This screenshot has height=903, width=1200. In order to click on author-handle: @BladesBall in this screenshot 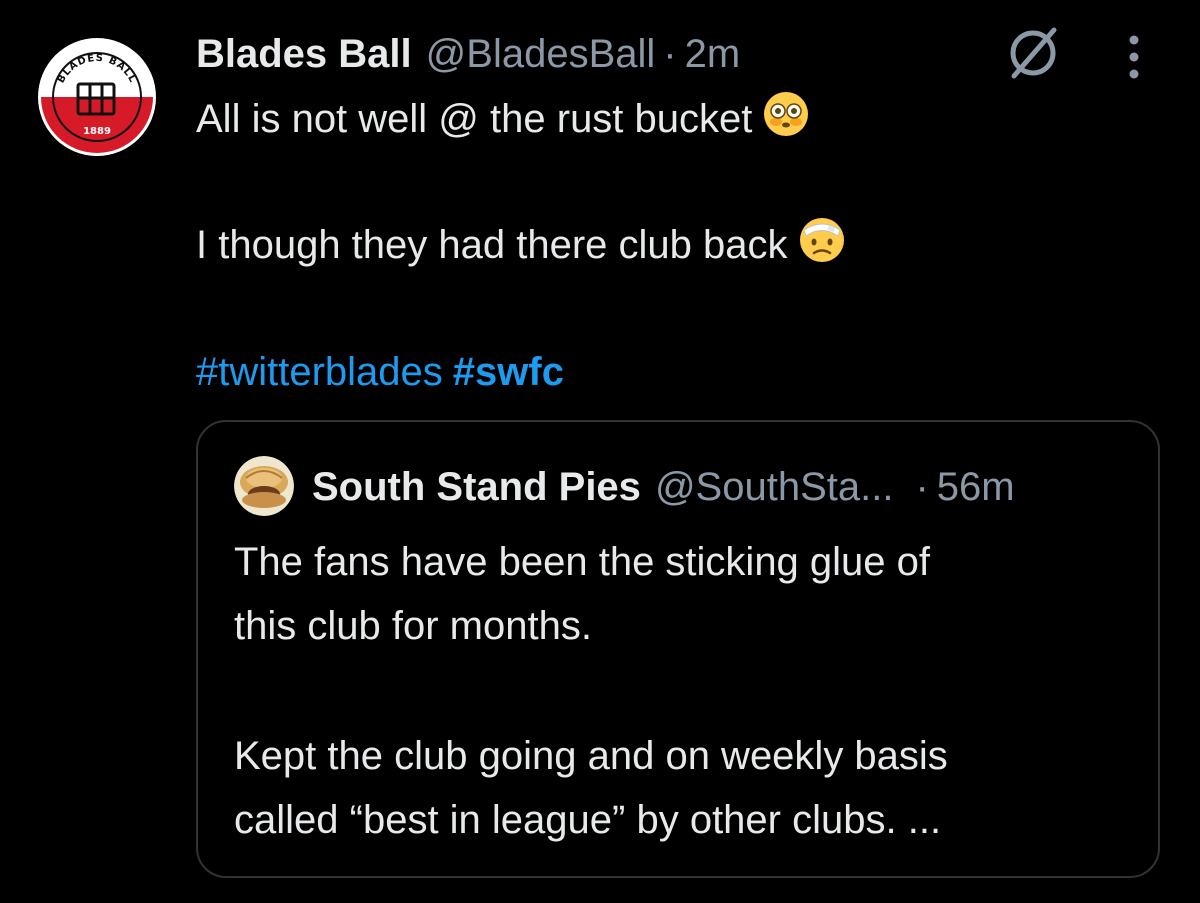, I will do `click(541, 54)`.